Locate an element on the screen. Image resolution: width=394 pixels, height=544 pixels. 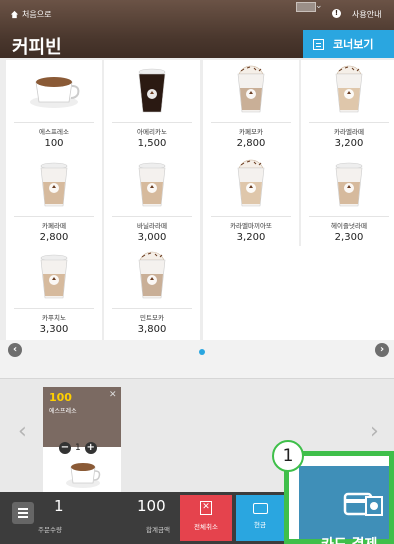
product-card: 헤이즐넛라떼 2,300 is located at coordinates (347, 201).